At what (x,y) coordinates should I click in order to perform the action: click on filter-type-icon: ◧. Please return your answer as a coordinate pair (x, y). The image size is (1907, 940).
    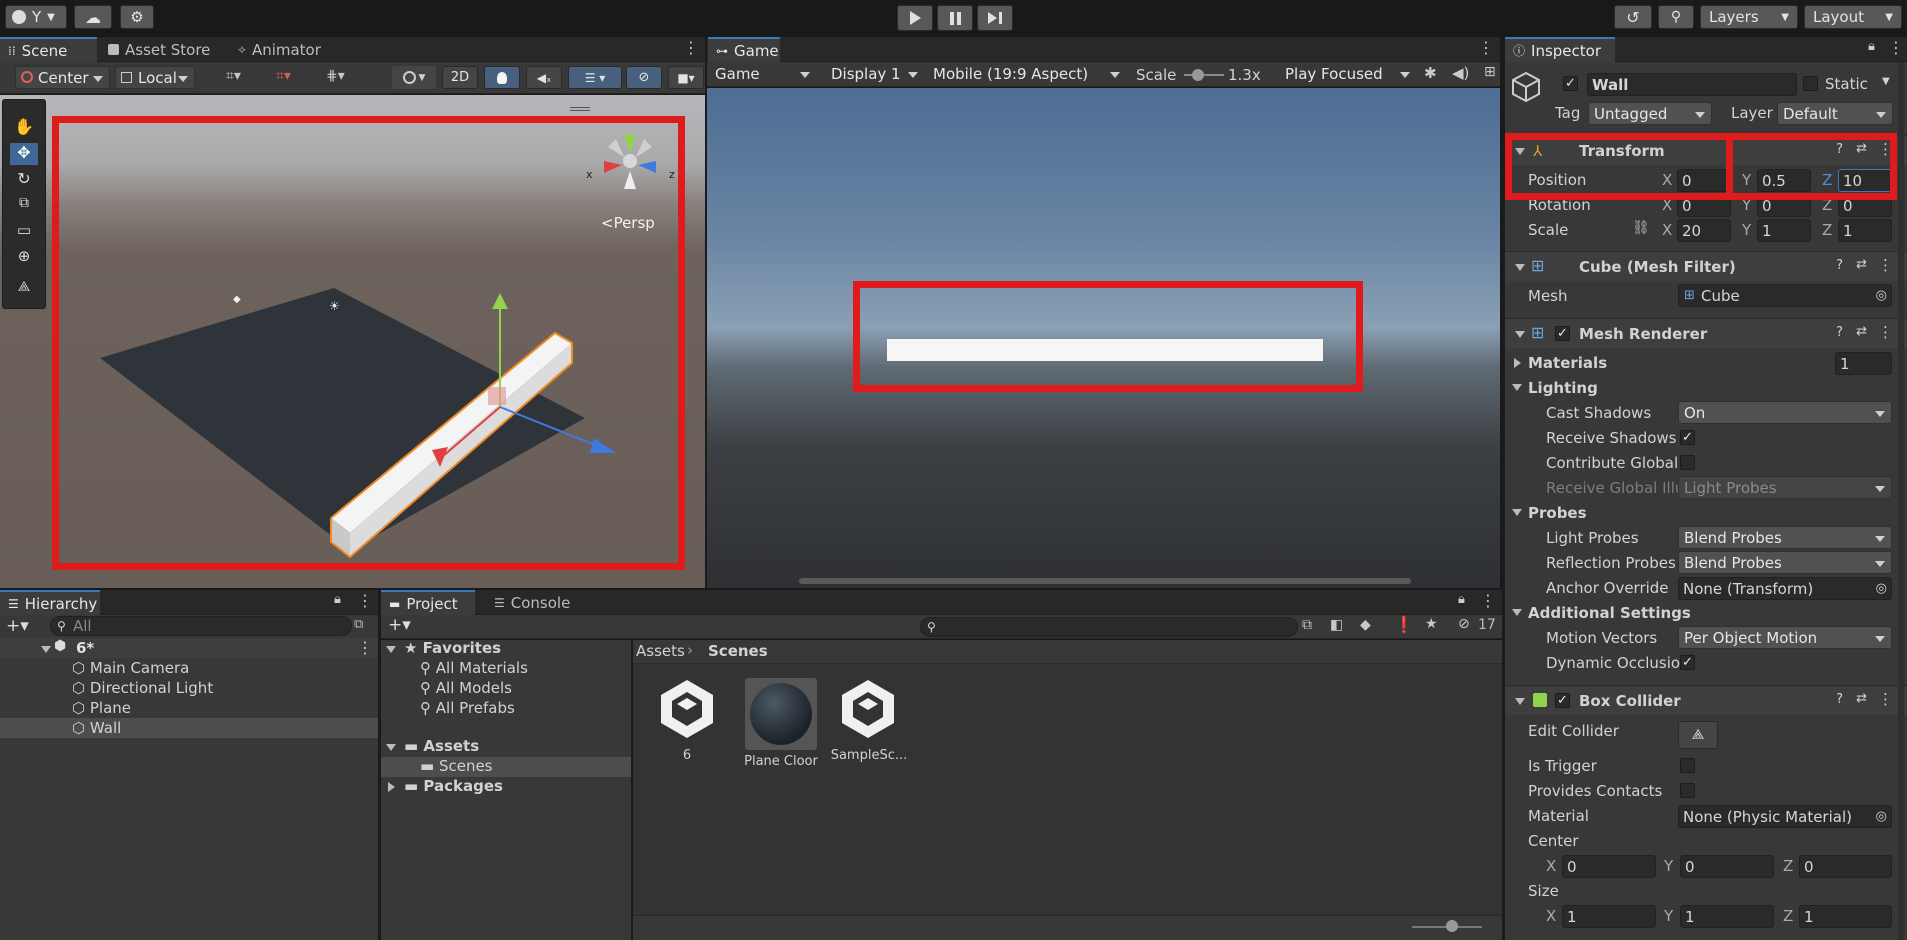
    Looking at the image, I should click on (1336, 625).